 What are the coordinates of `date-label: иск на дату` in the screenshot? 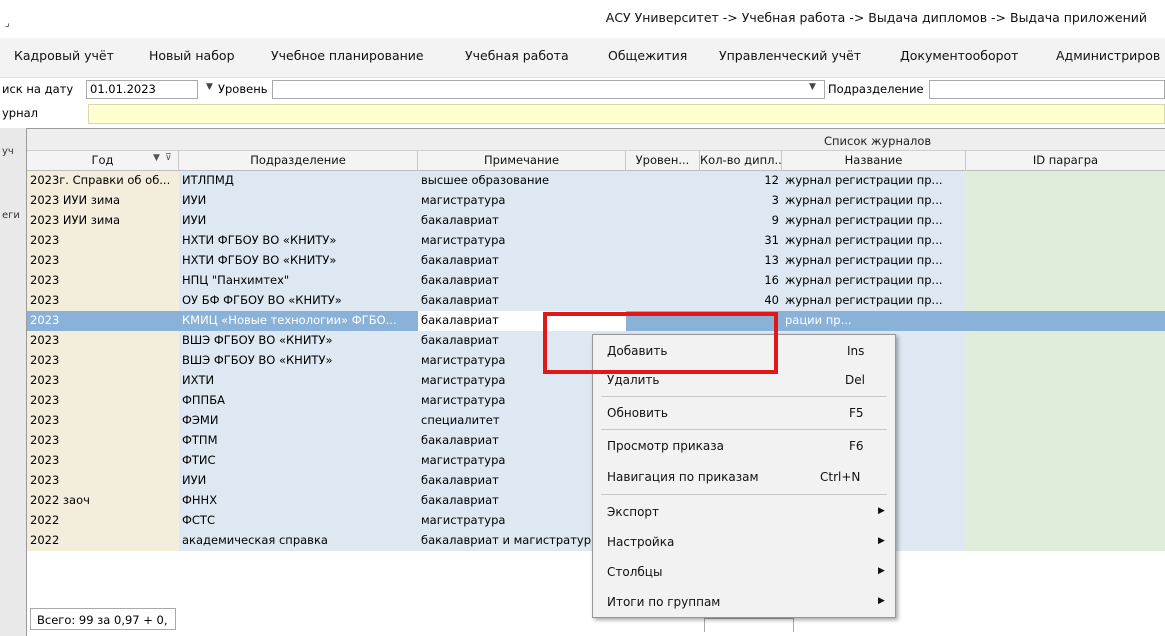 It's located at (38, 89).